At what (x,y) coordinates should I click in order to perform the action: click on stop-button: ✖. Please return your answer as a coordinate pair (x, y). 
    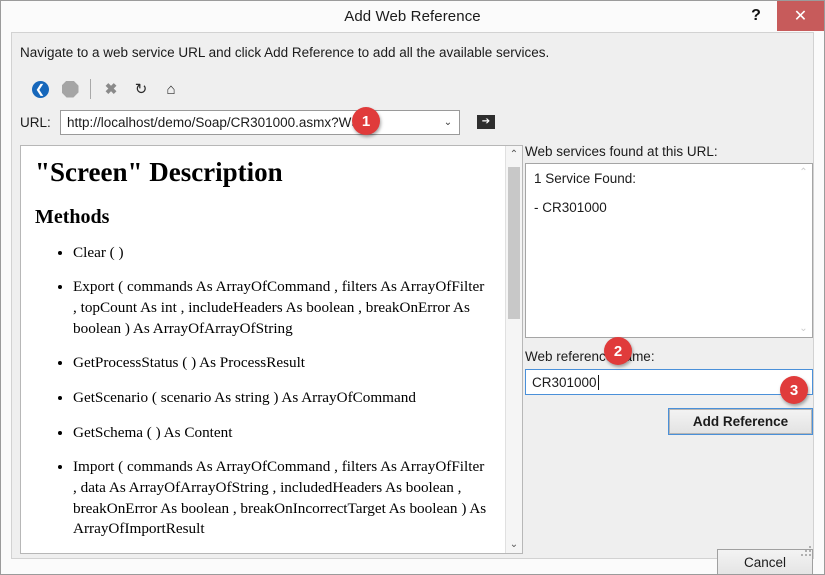
    Looking at the image, I should click on (111, 89).